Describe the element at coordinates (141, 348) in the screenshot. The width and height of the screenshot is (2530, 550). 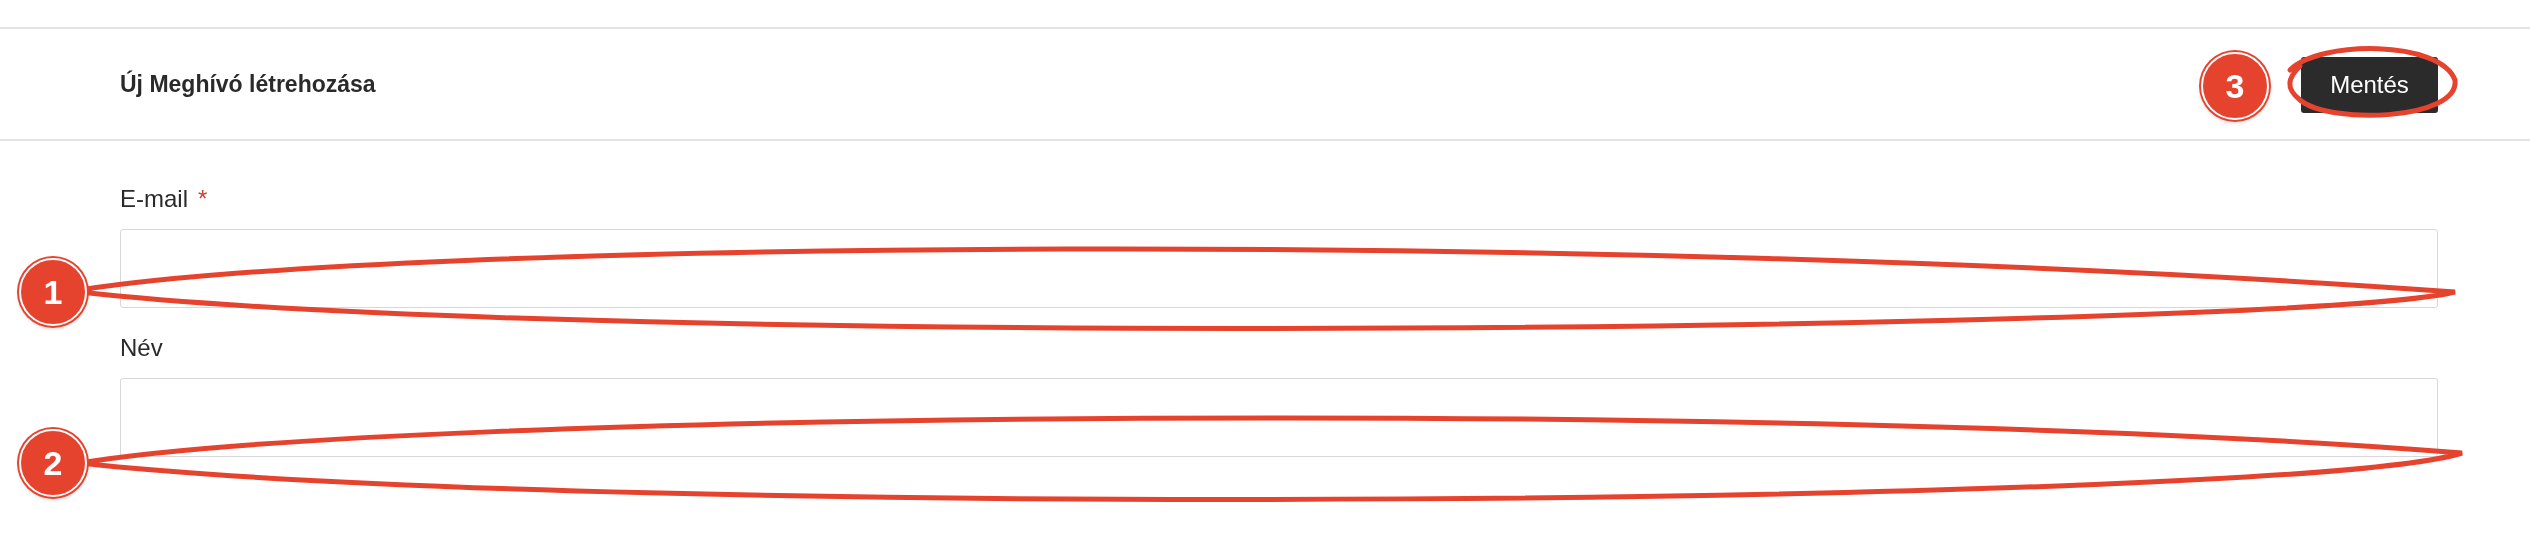
I see `field-label: Név` at that location.